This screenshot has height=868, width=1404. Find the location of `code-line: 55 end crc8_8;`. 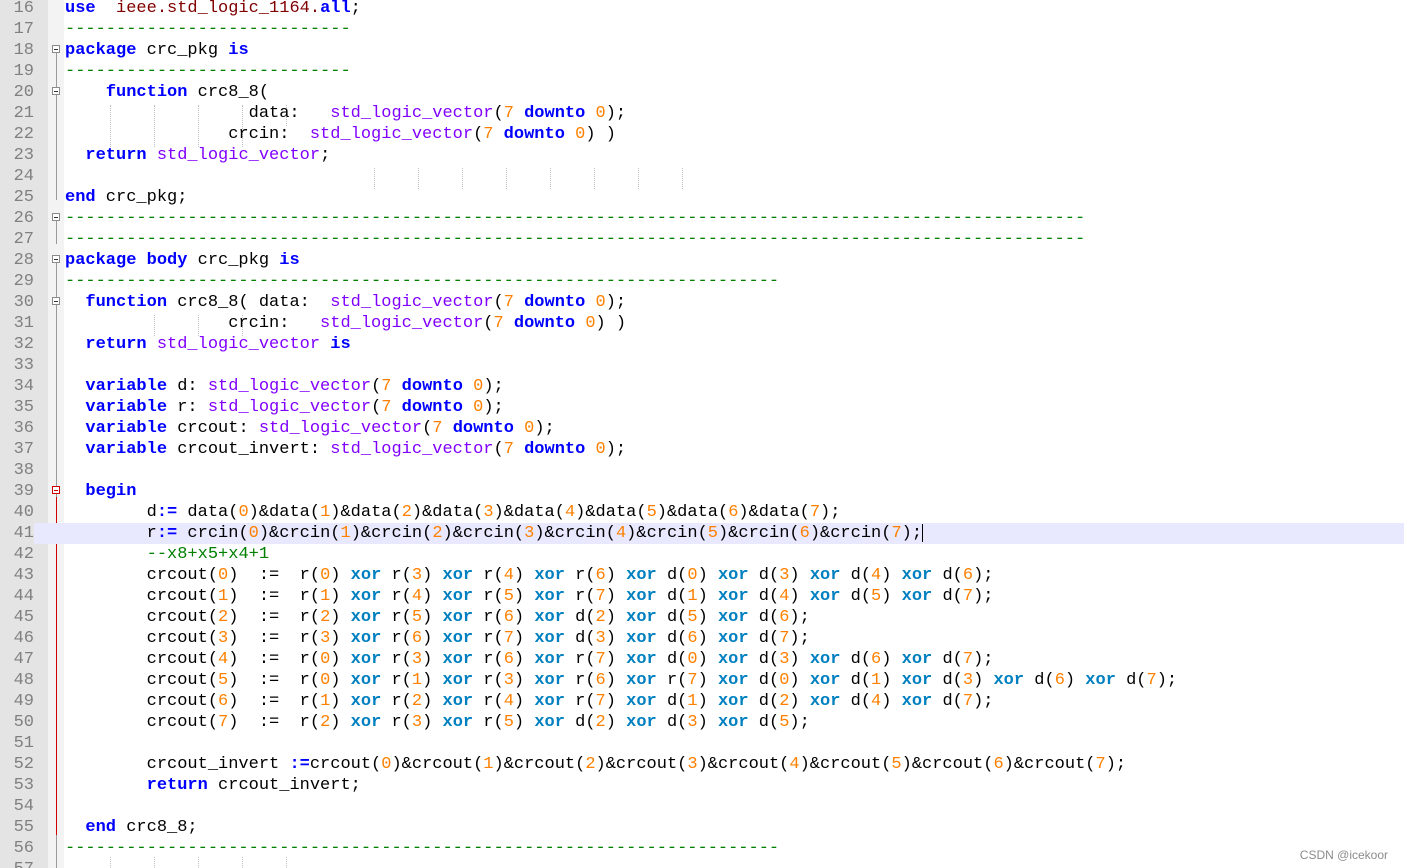

code-line: 55 end crc8_8; is located at coordinates (702, 827).